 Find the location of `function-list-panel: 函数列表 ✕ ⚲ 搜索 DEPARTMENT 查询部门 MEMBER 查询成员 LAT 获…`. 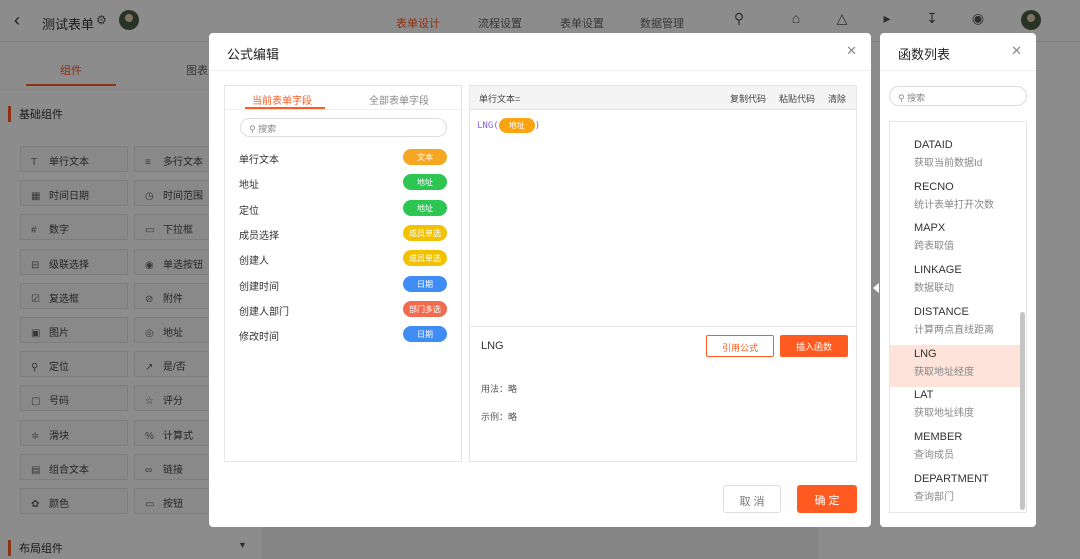

function-list-panel: 函数列表 ✕ ⚲ 搜索 DEPARTMENT 查询部门 MEMBER 查询成员 LAT 获… is located at coordinates (958, 280).